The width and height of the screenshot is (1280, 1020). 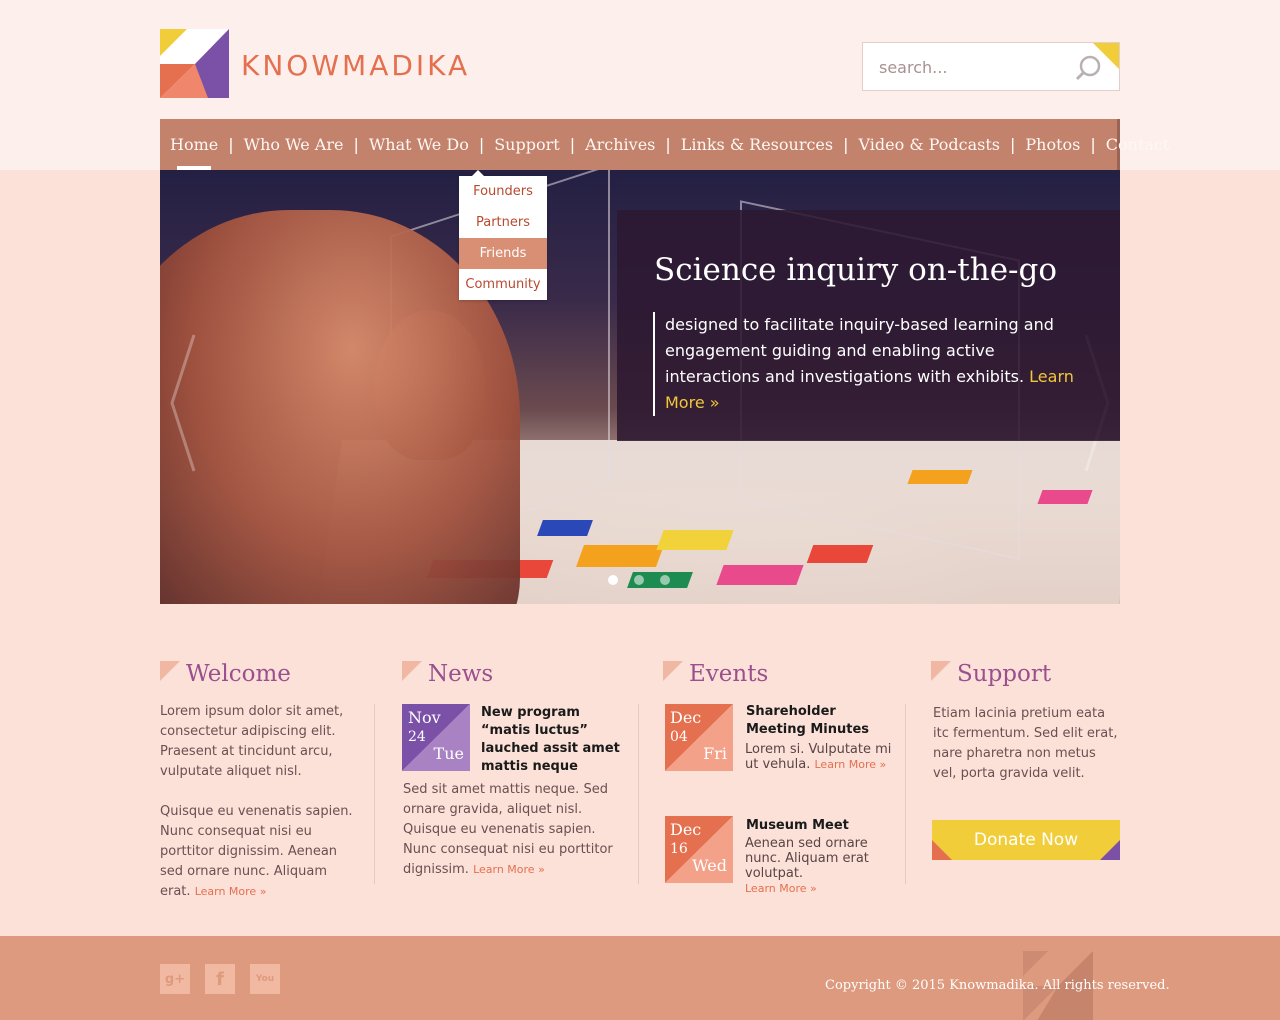 What do you see at coordinates (1138, 144) in the screenshot?
I see `nav-contact: Contact` at bounding box center [1138, 144].